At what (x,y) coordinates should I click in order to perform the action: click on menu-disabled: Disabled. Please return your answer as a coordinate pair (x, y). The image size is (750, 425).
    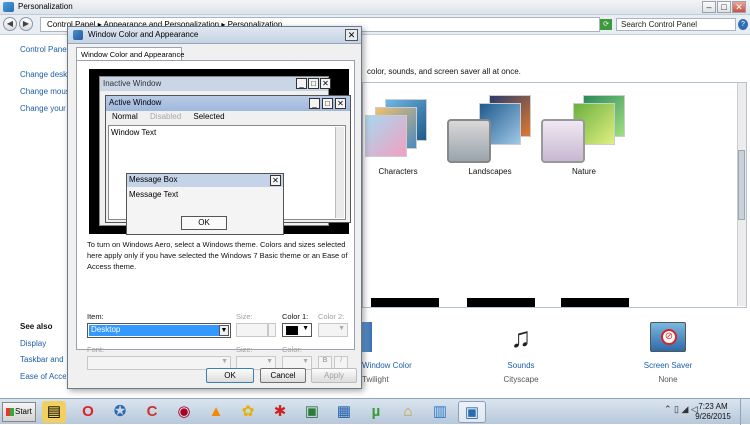
    Looking at the image, I should click on (165, 116).